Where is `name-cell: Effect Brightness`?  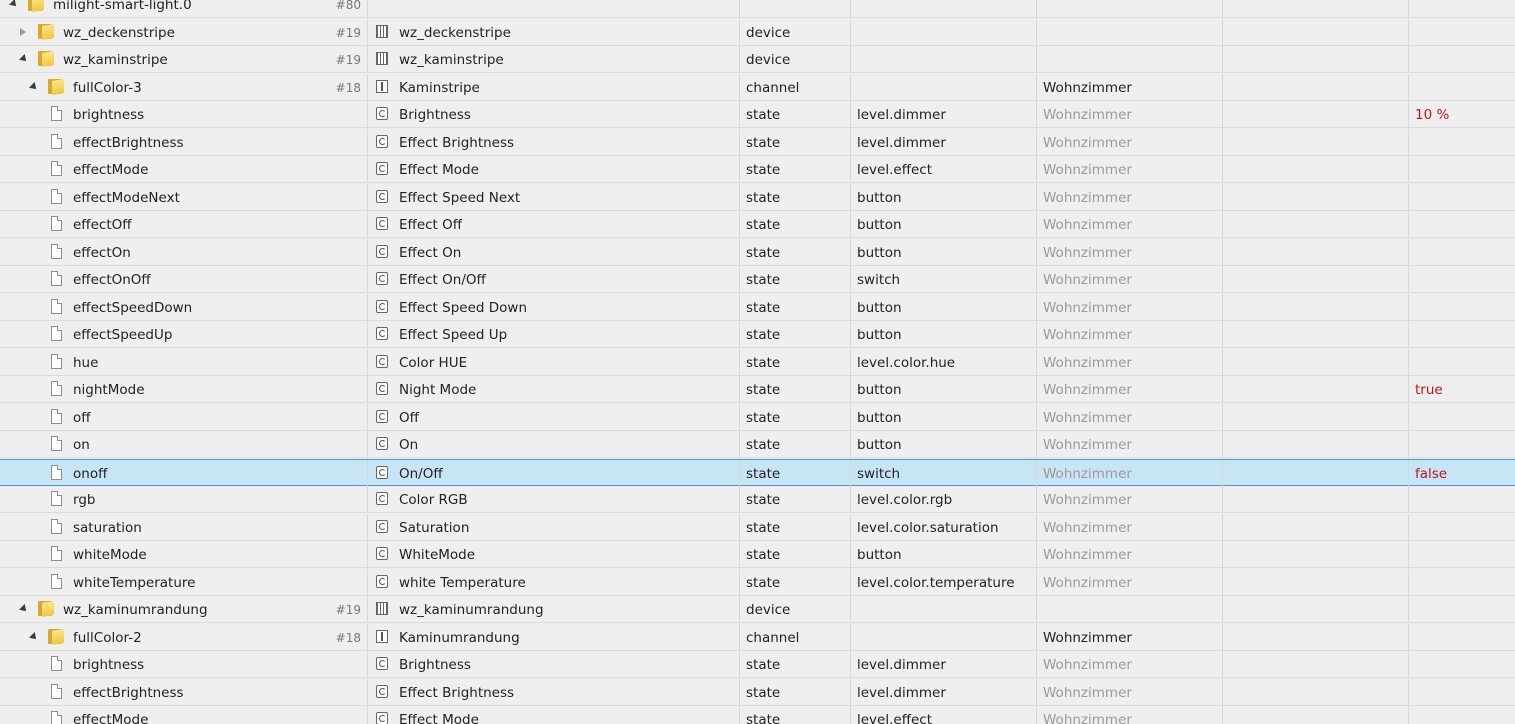 name-cell: Effect Brightness is located at coordinates (554, 691).